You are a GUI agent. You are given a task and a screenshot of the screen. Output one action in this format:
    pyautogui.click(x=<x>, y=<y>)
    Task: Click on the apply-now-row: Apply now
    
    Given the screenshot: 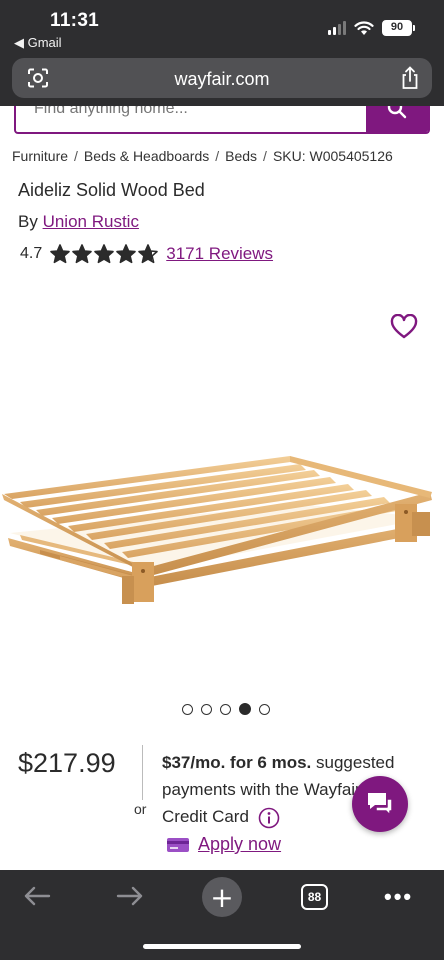 What is the action you would take?
    pyautogui.click(x=223, y=844)
    